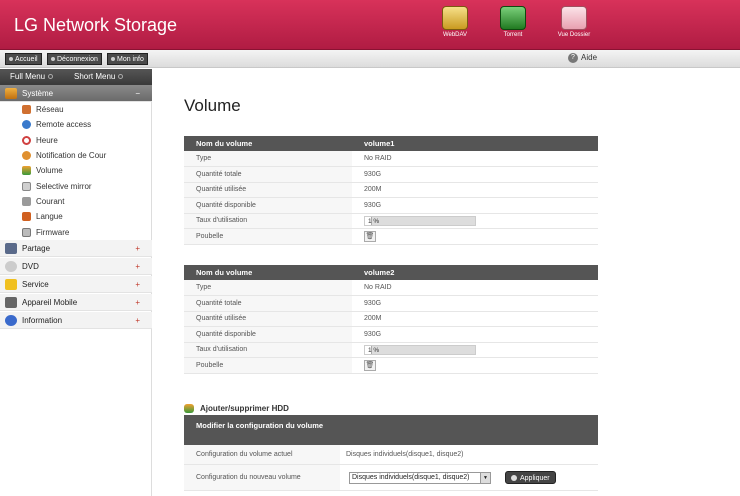 This screenshot has width=740, height=496. Describe the element at coordinates (11, 302) in the screenshot. I see `mobile-icon` at that location.